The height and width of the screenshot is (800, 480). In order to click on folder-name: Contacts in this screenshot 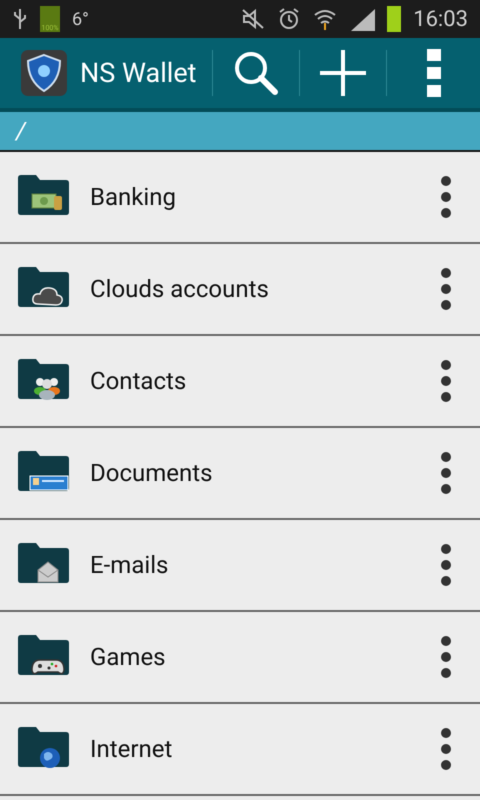, I will do `click(139, 381)`.